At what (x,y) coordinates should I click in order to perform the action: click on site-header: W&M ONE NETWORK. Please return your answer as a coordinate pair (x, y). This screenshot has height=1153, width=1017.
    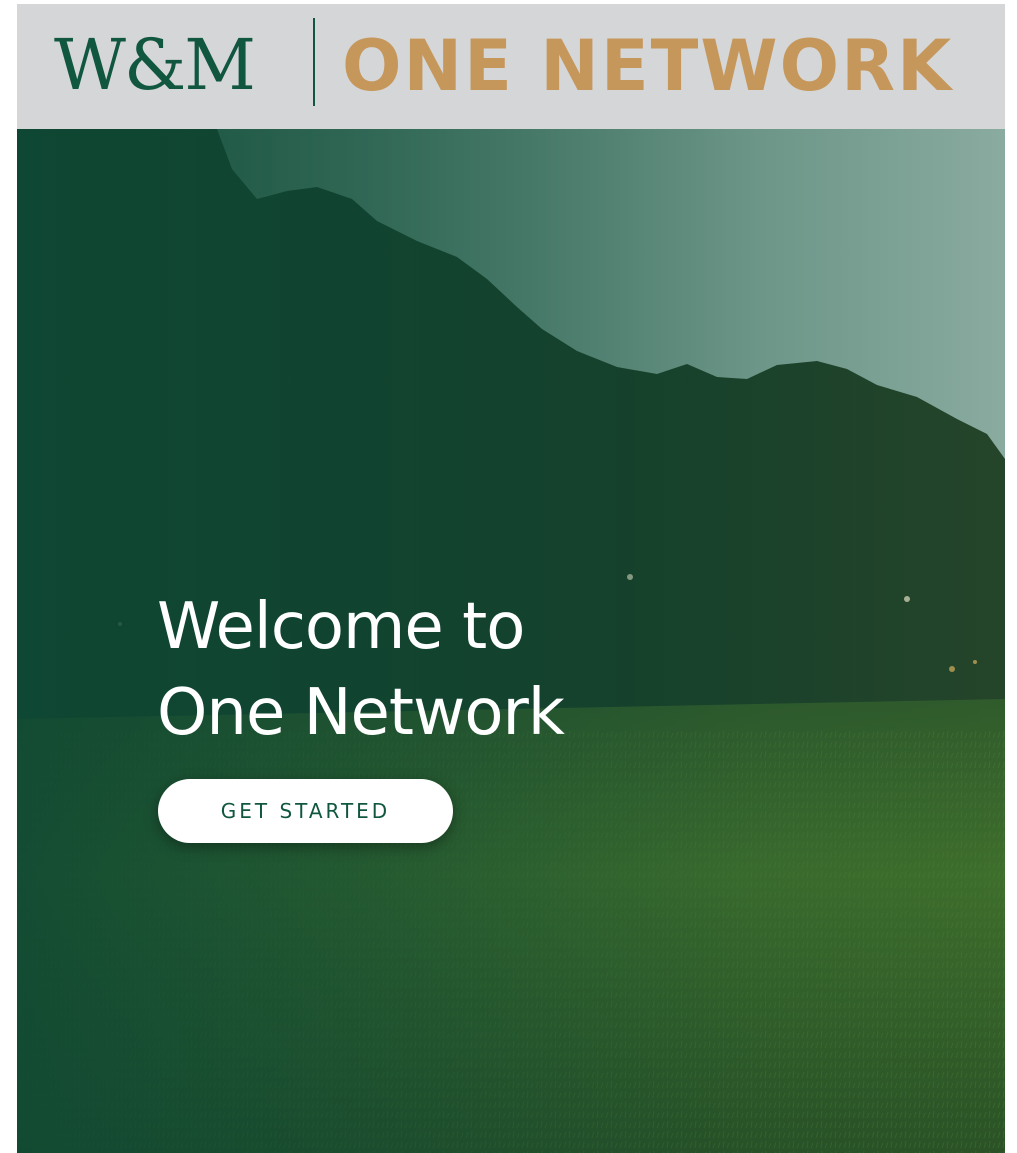
    Looking at the image, I should click on (511, 66).